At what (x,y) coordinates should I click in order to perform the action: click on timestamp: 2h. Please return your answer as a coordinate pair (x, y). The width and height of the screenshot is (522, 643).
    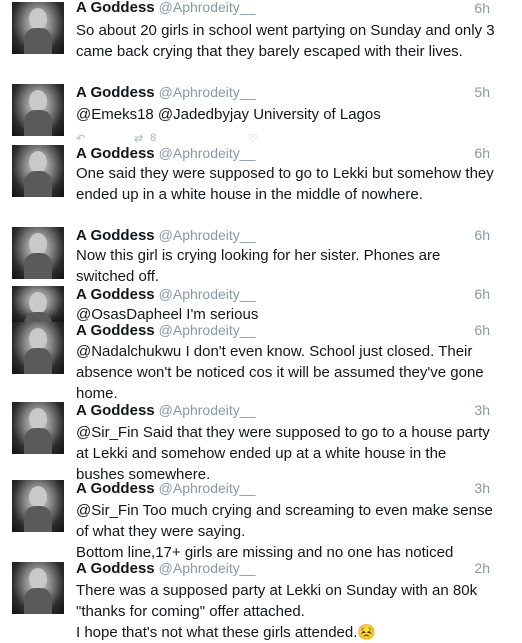
    Looking at the image, I should click on (482, 568).